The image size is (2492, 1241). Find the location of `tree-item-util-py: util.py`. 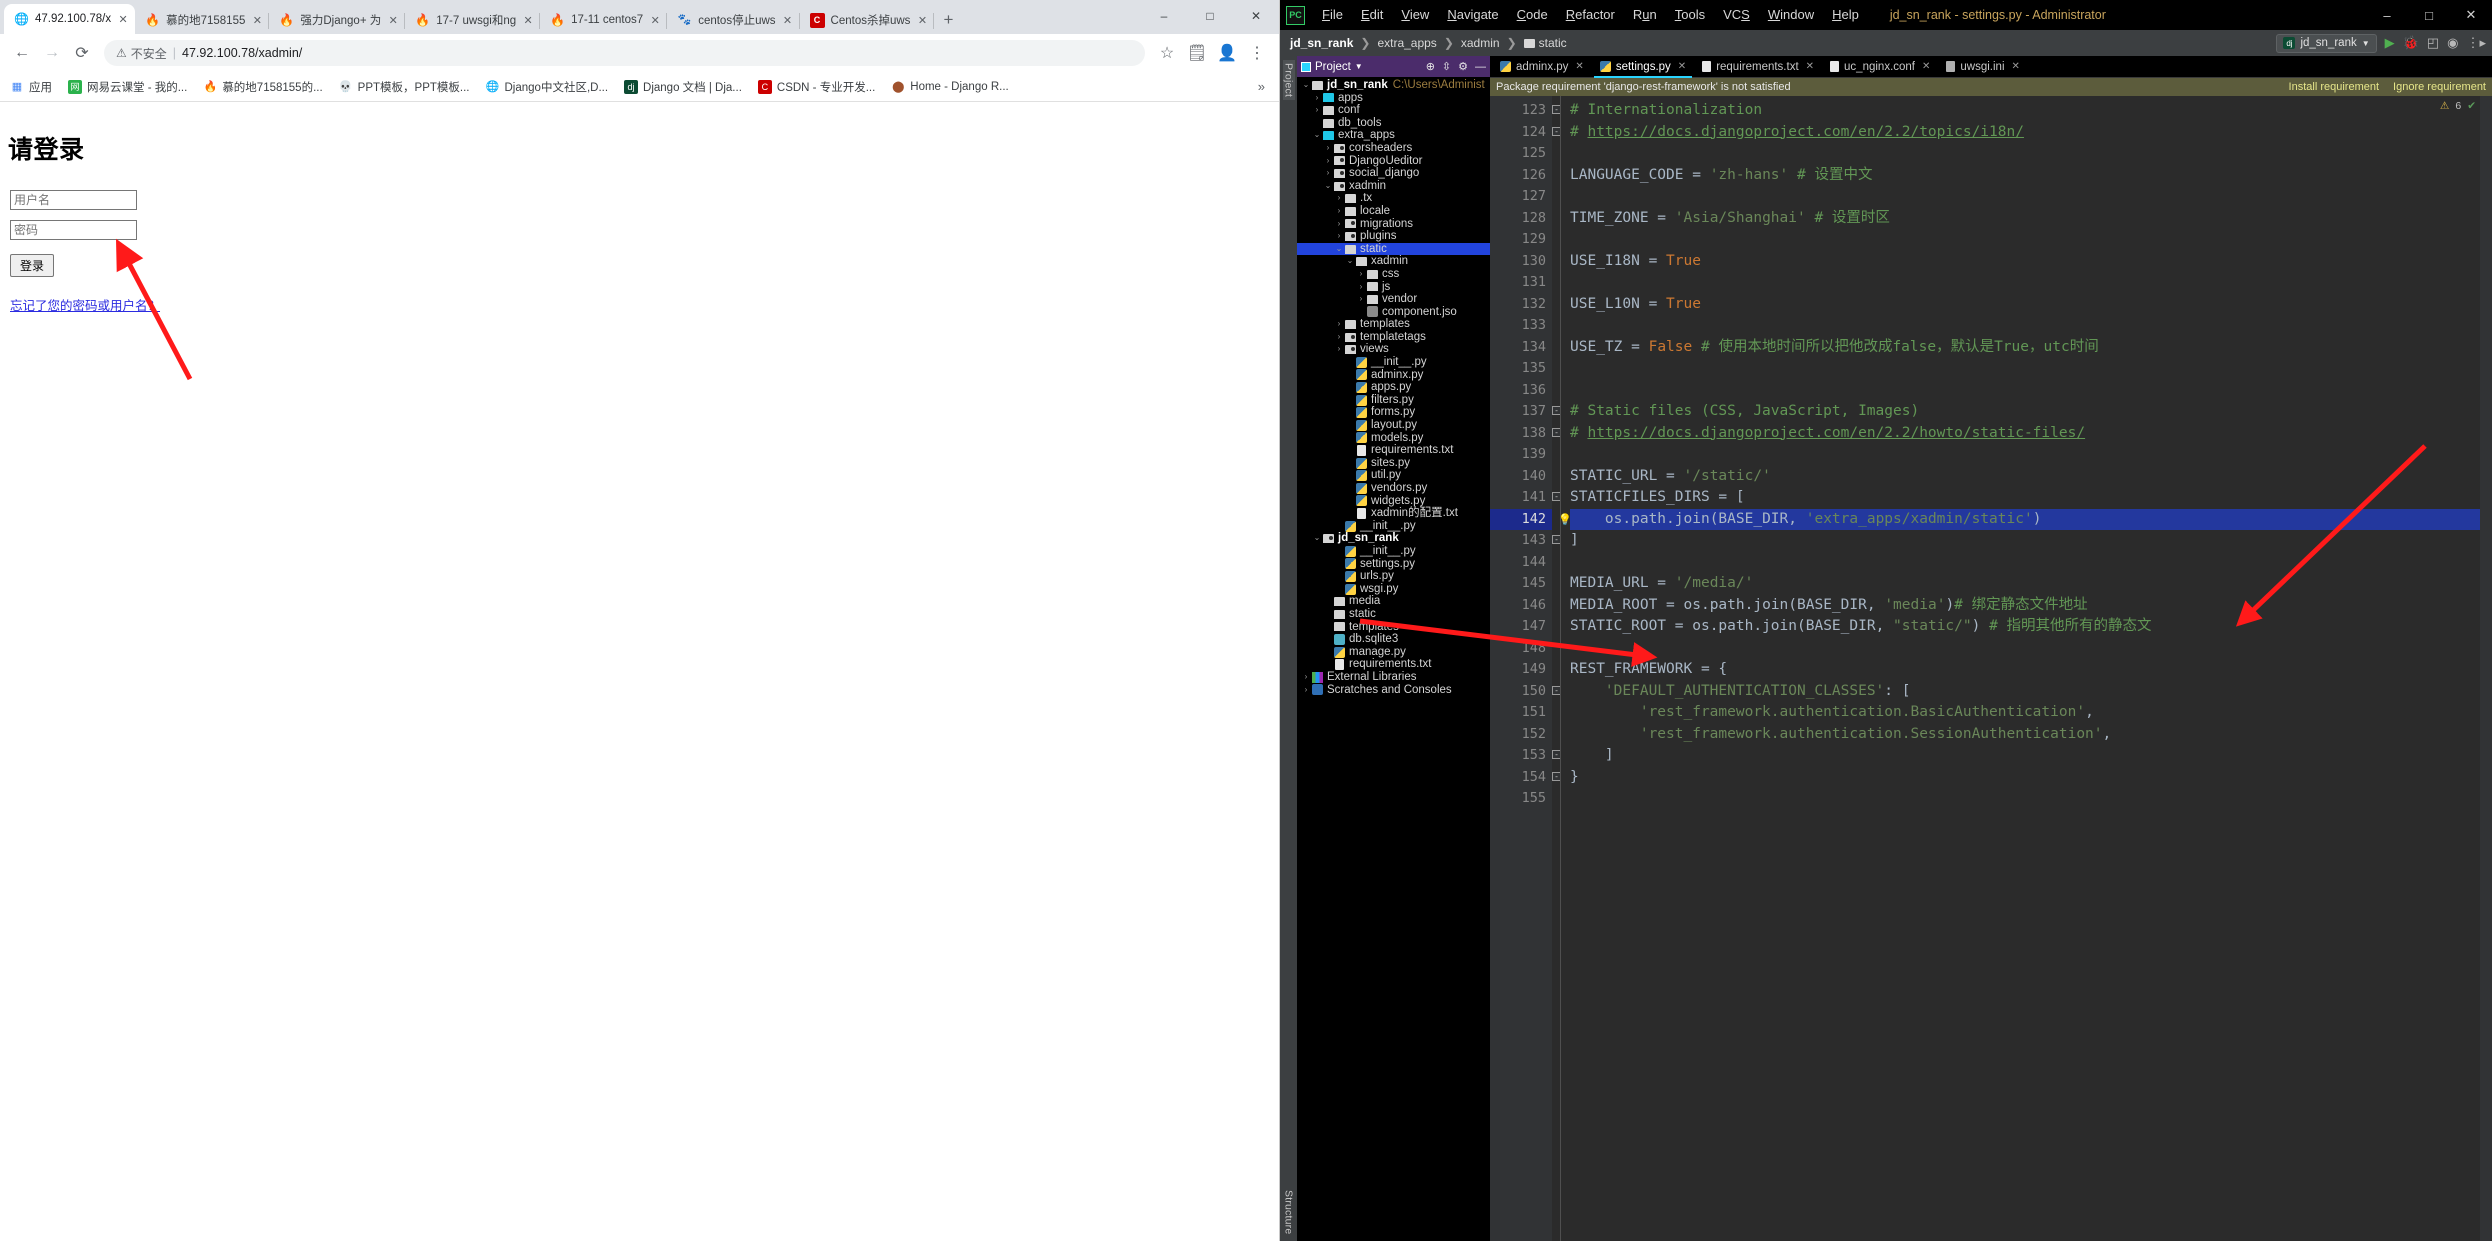

tree-item-util-py: util.py is located at coordinates (1393, 475).